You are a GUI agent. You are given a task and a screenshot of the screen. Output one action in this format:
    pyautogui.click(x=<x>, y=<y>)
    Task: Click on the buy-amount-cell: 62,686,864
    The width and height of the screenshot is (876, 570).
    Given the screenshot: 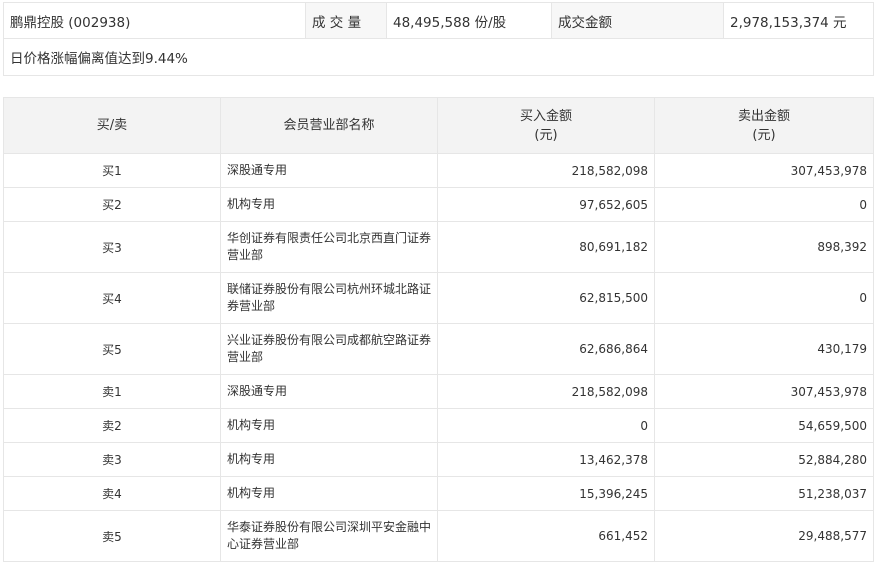 What is the action you would take?
    pyautogui.click(x=546, y=349)
    